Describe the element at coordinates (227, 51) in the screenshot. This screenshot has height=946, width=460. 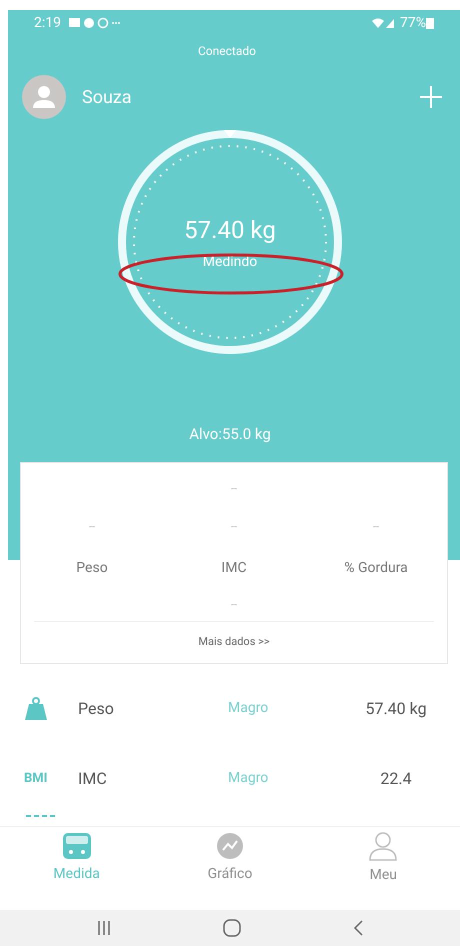
I see `connection-status: Conectado` at that location.